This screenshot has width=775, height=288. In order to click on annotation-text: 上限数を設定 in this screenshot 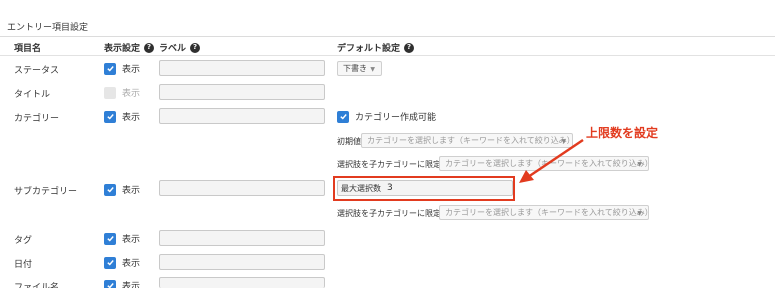, I will do `click(622, 133)`.